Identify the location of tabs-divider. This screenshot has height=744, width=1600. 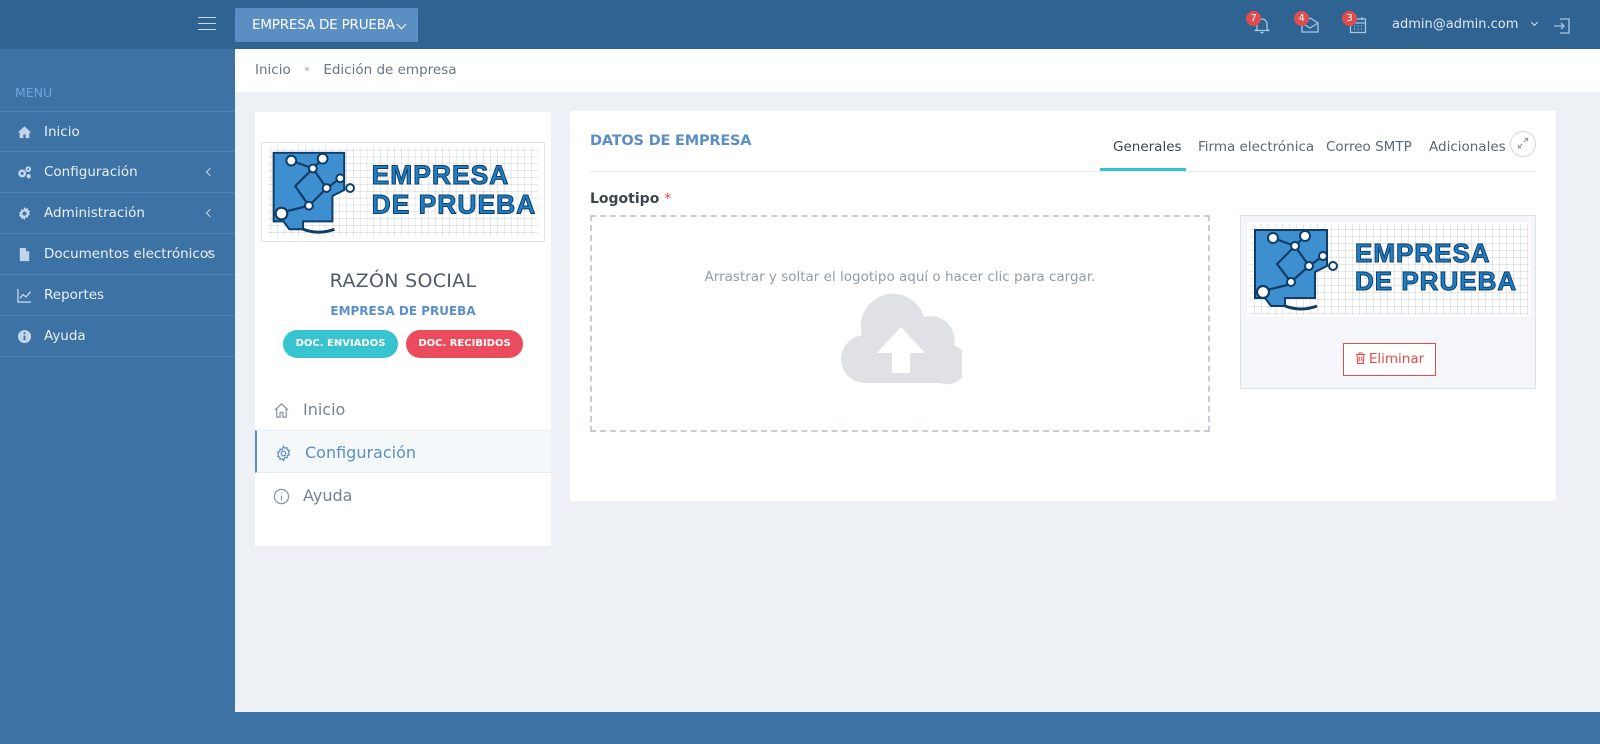
(1063, 171).